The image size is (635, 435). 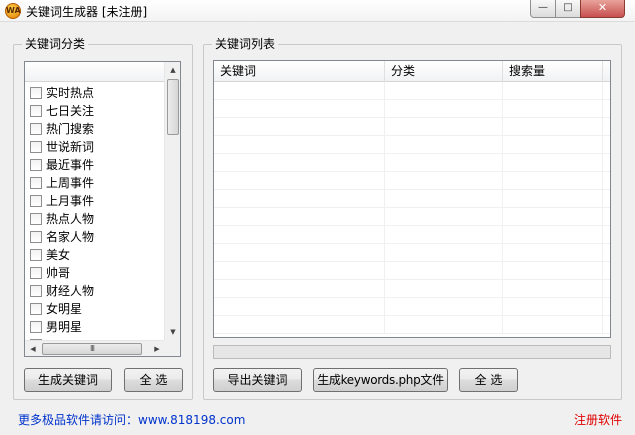 I want to click on select-all-categories-button: 全 选, so click(x=153, y=380).